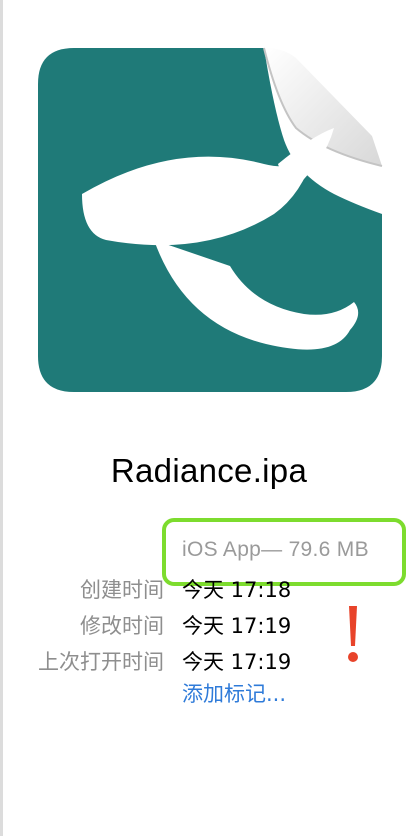 The height and width of the screenshot is (836, 418). I want to click on created-value: 今天 17:18, so click(237, 590).